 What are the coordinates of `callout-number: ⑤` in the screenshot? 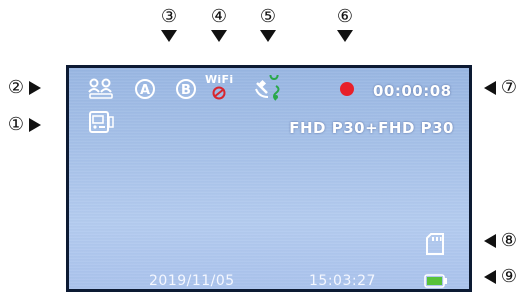 It's located at (268, 16).